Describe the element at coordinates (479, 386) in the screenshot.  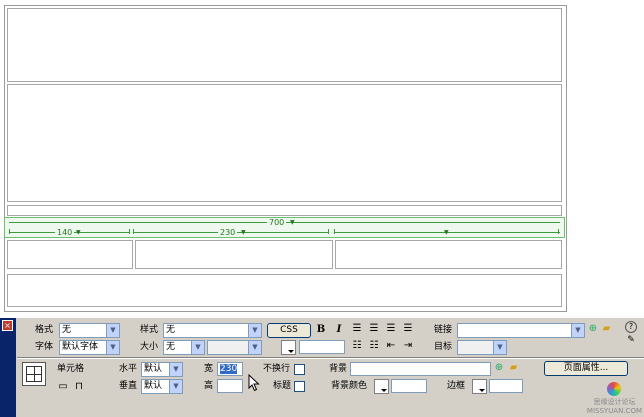
I see `border-color-swatch` at that location.